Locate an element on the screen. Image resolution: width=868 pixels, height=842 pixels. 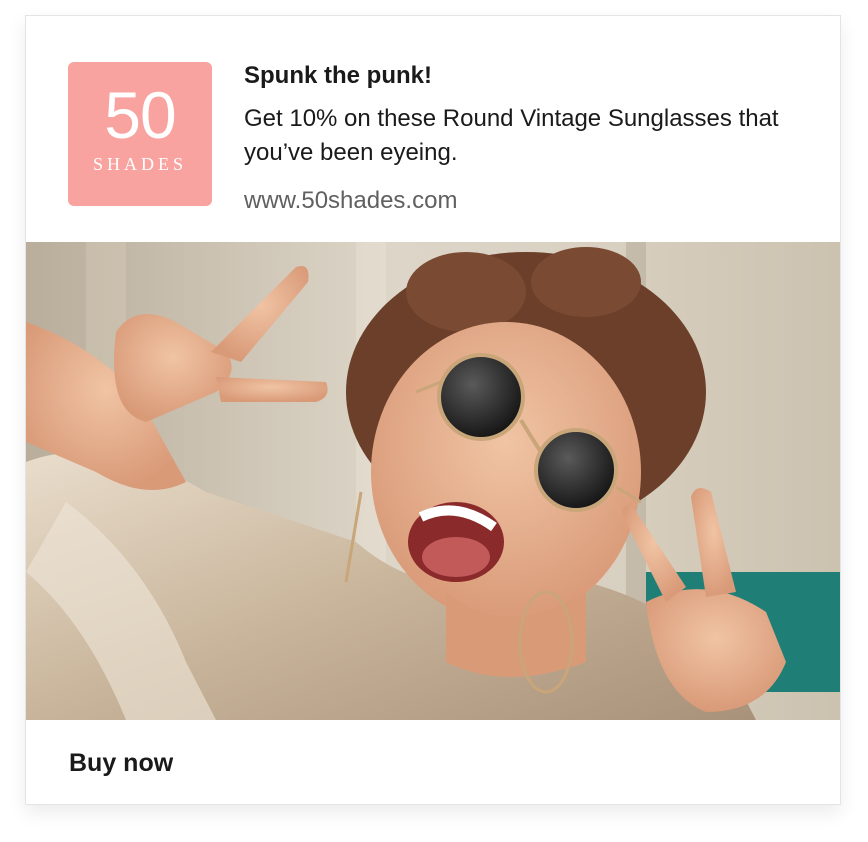
brand-logo: 50 SHADES is located at coordinates (140, 134).